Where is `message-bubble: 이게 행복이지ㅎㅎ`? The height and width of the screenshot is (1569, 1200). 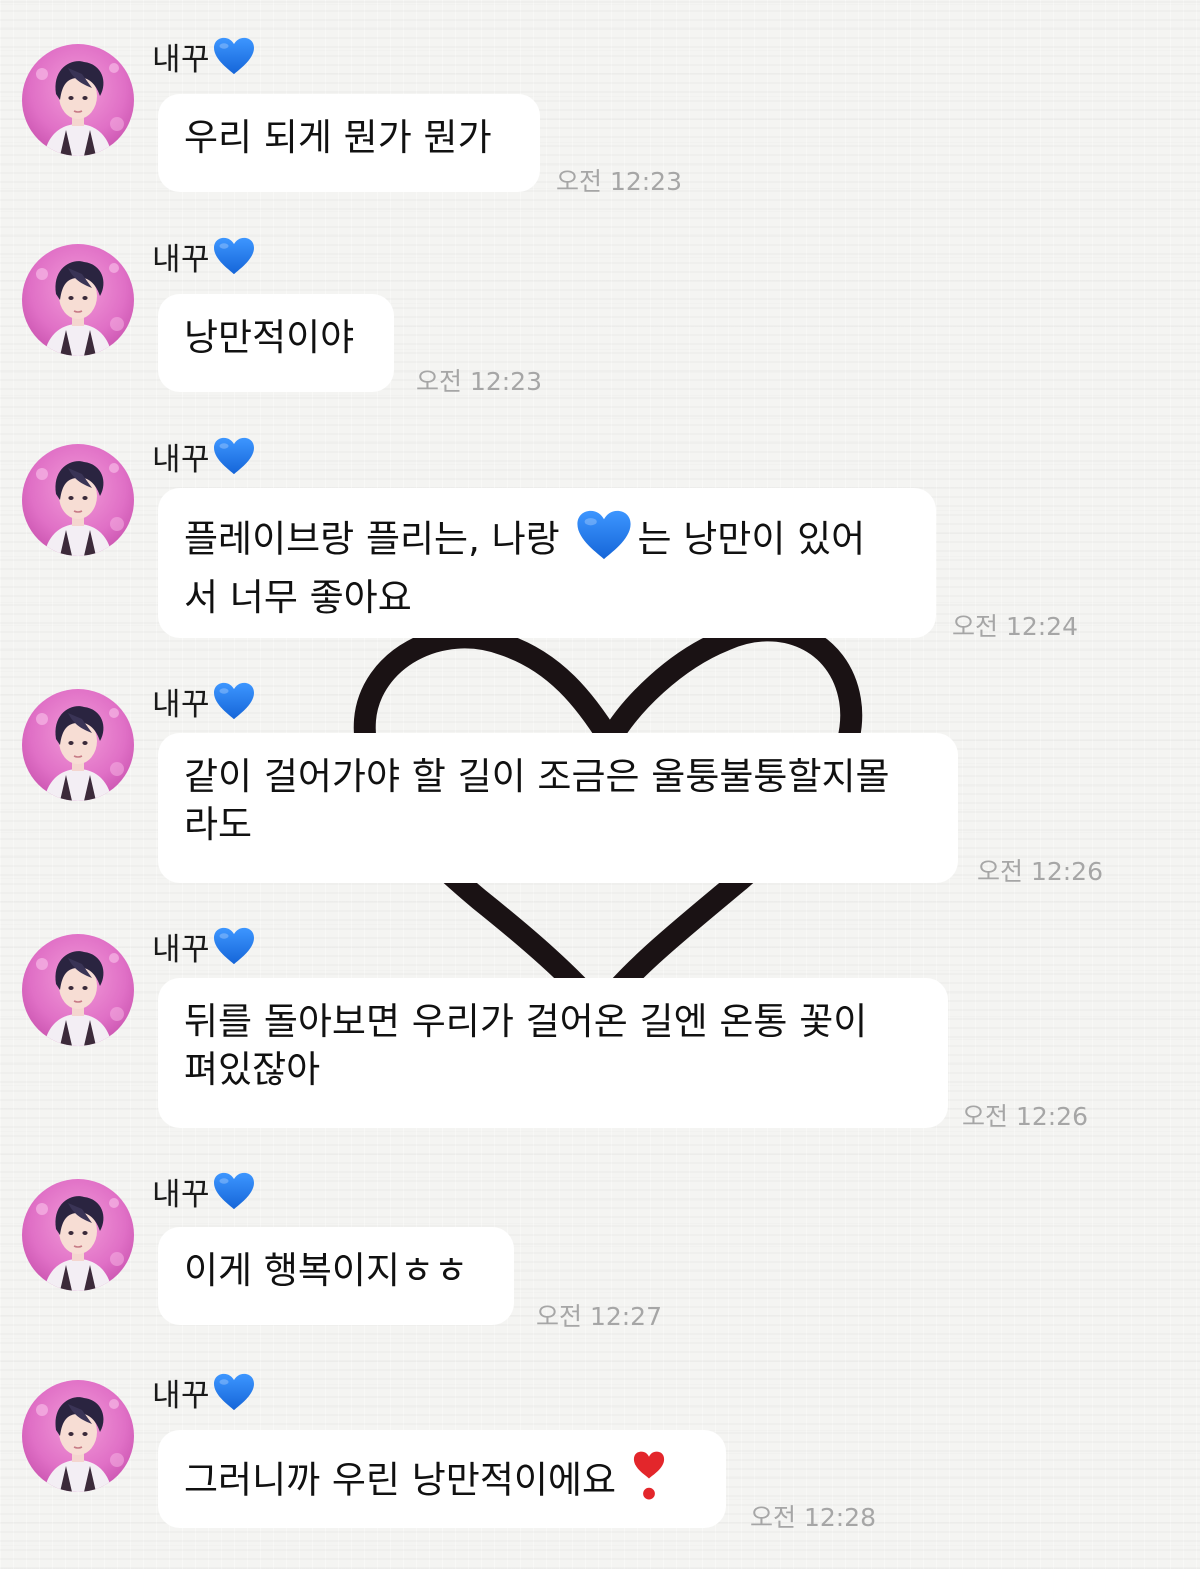
message-bubble: 이게 행복이지ㅎㅎ is located at coordinates (336, 1276).